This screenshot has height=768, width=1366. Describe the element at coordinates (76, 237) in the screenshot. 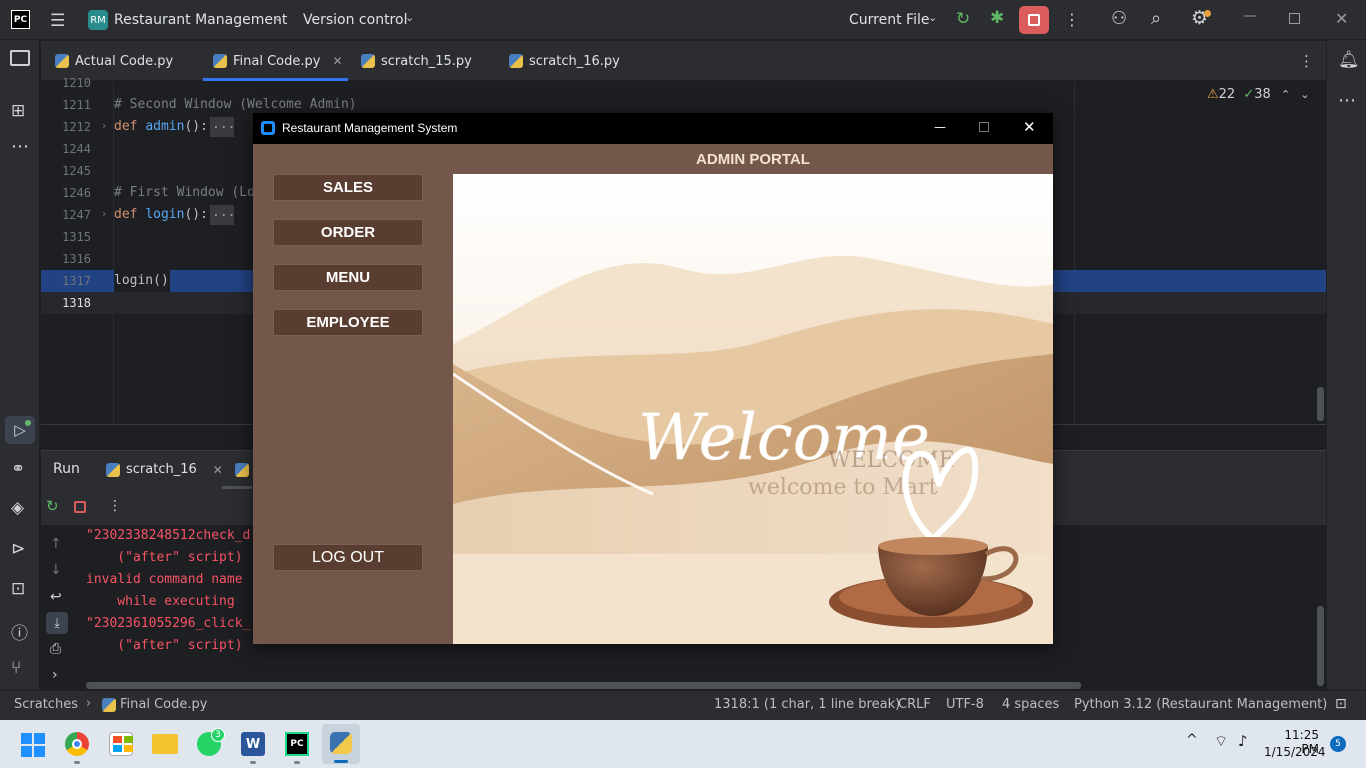

I see `line-number: 1315` at that location.